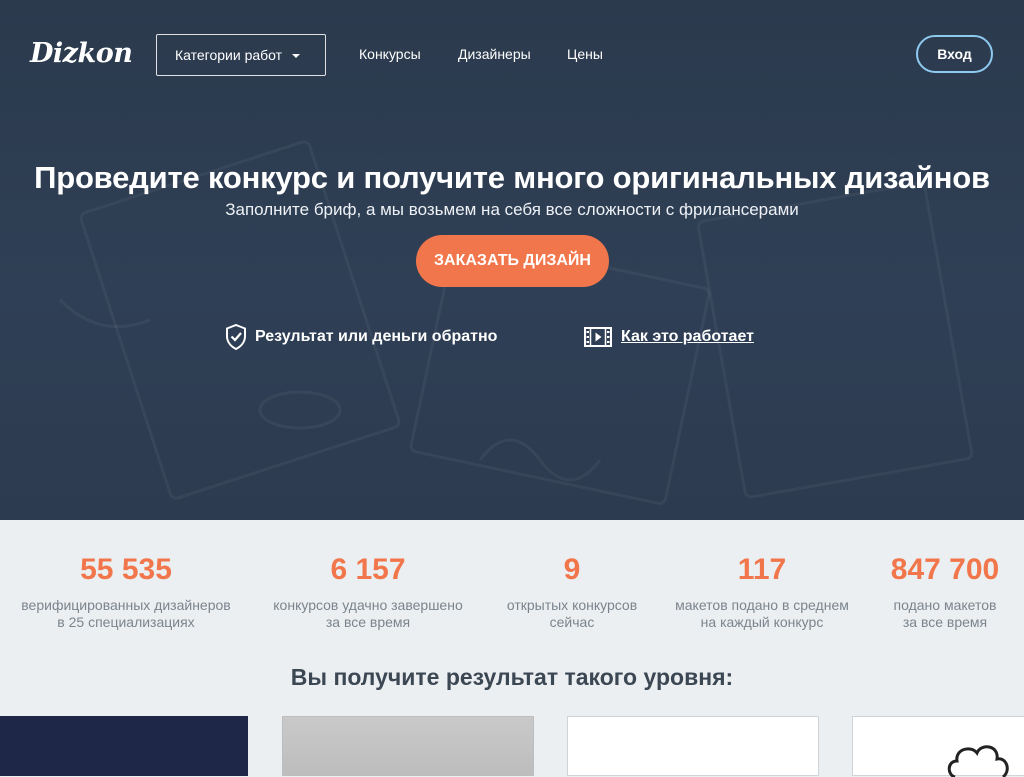  I want to click on categories-dropdown: Категории работ, so click(241, 55).